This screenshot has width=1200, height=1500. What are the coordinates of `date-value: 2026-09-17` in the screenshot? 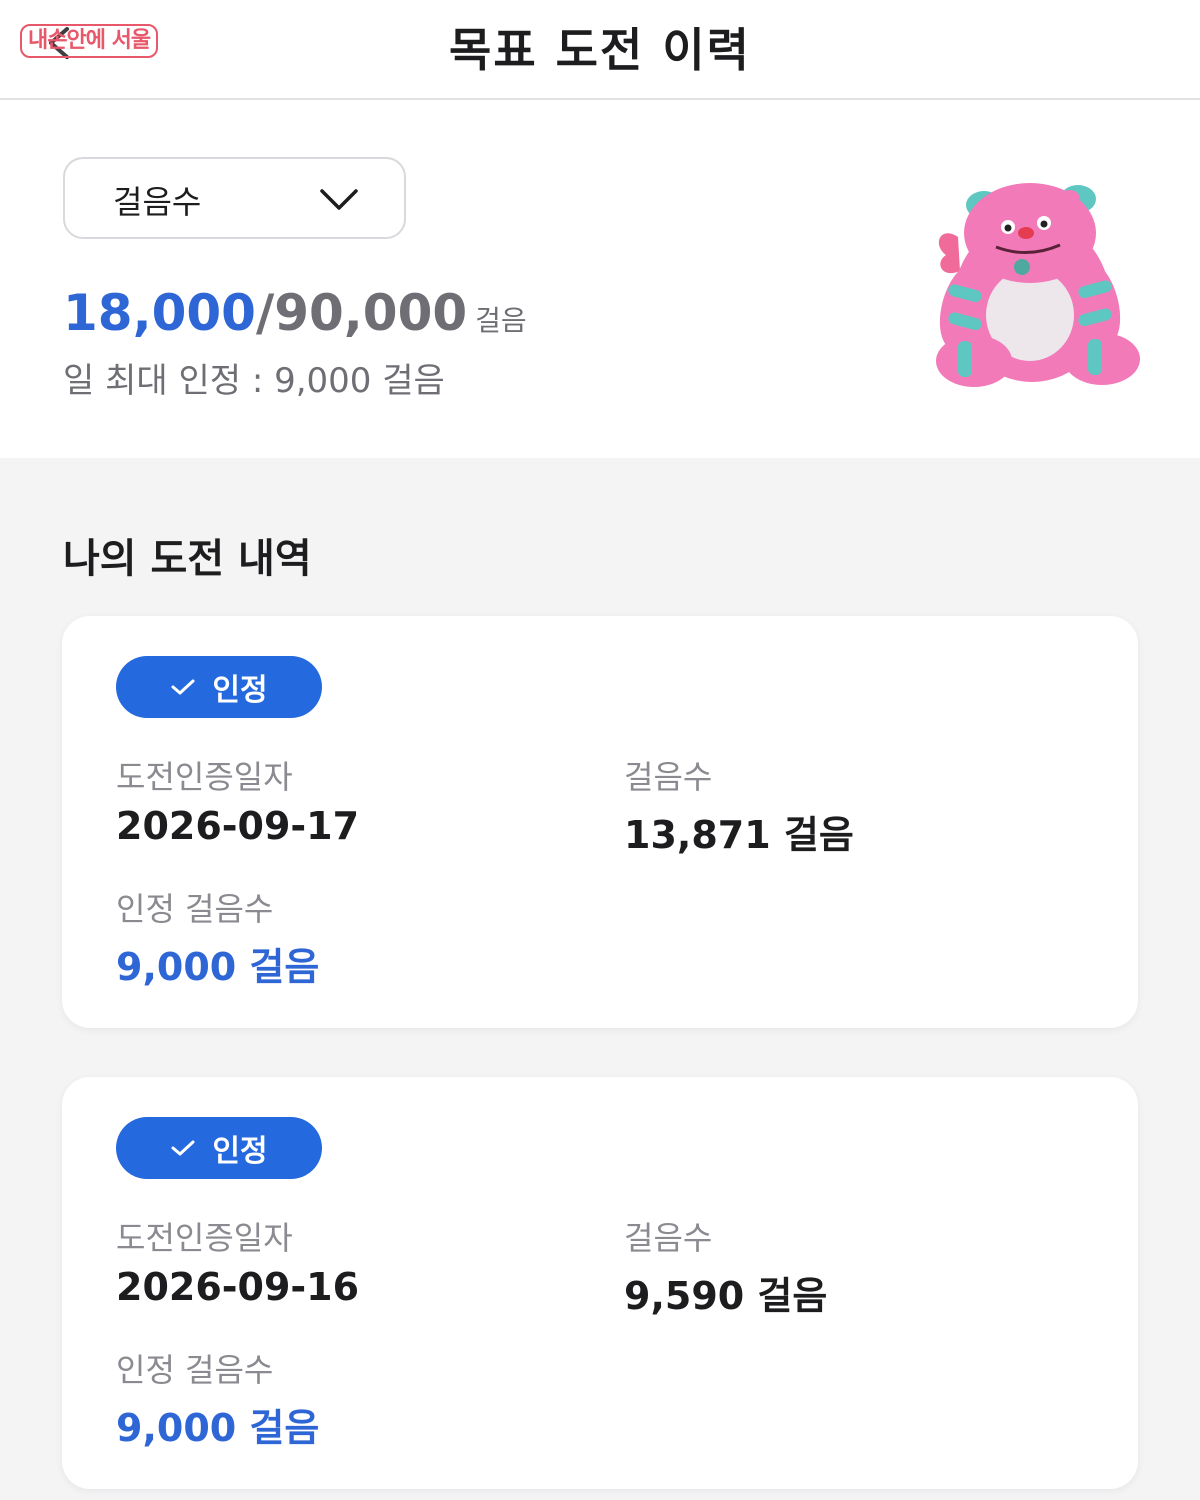 It's located at (238, 826).